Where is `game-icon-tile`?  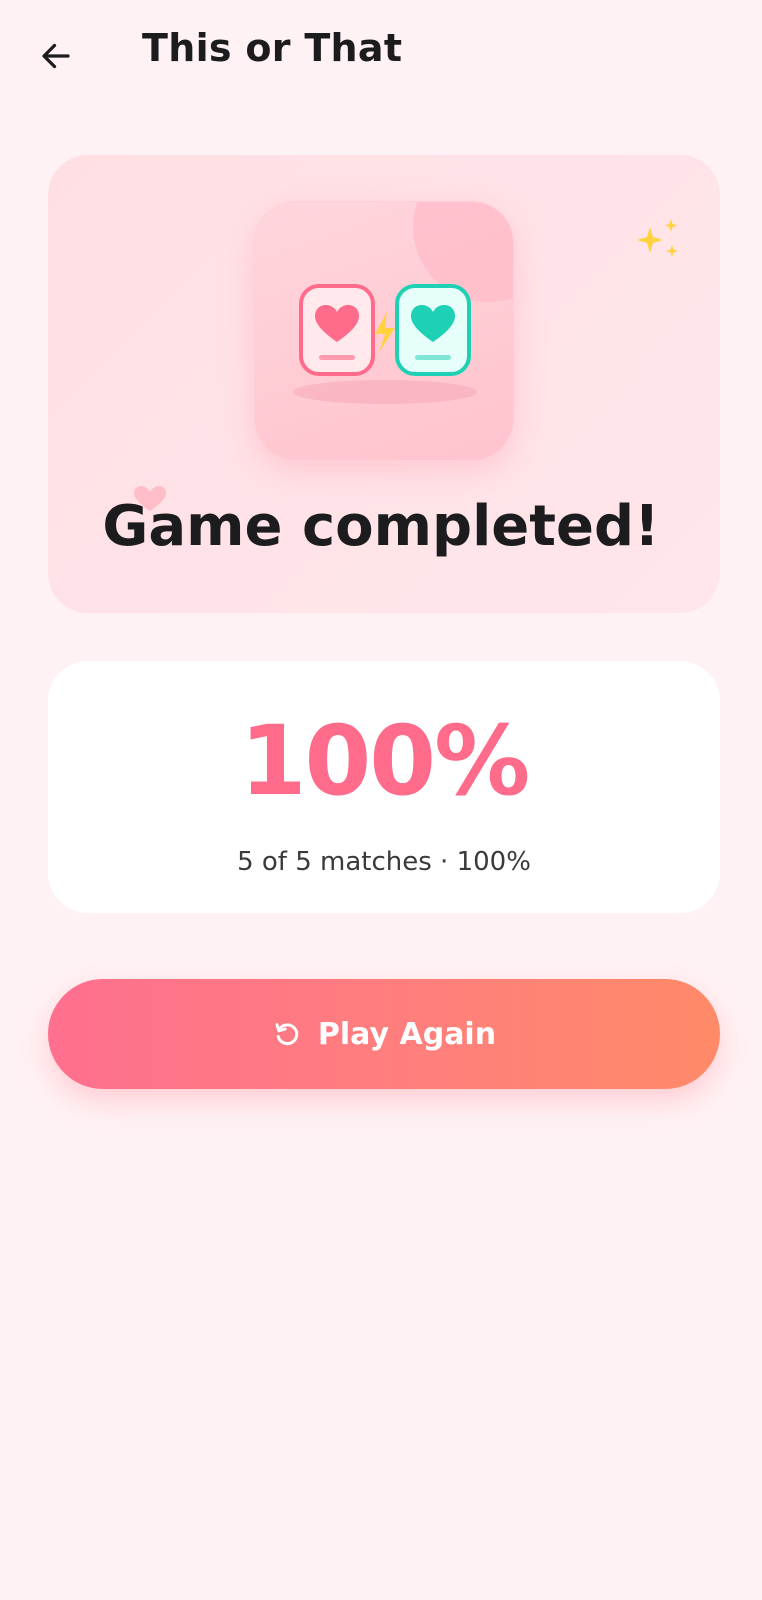
game-icon-tile is located at coordinates (384, 331).